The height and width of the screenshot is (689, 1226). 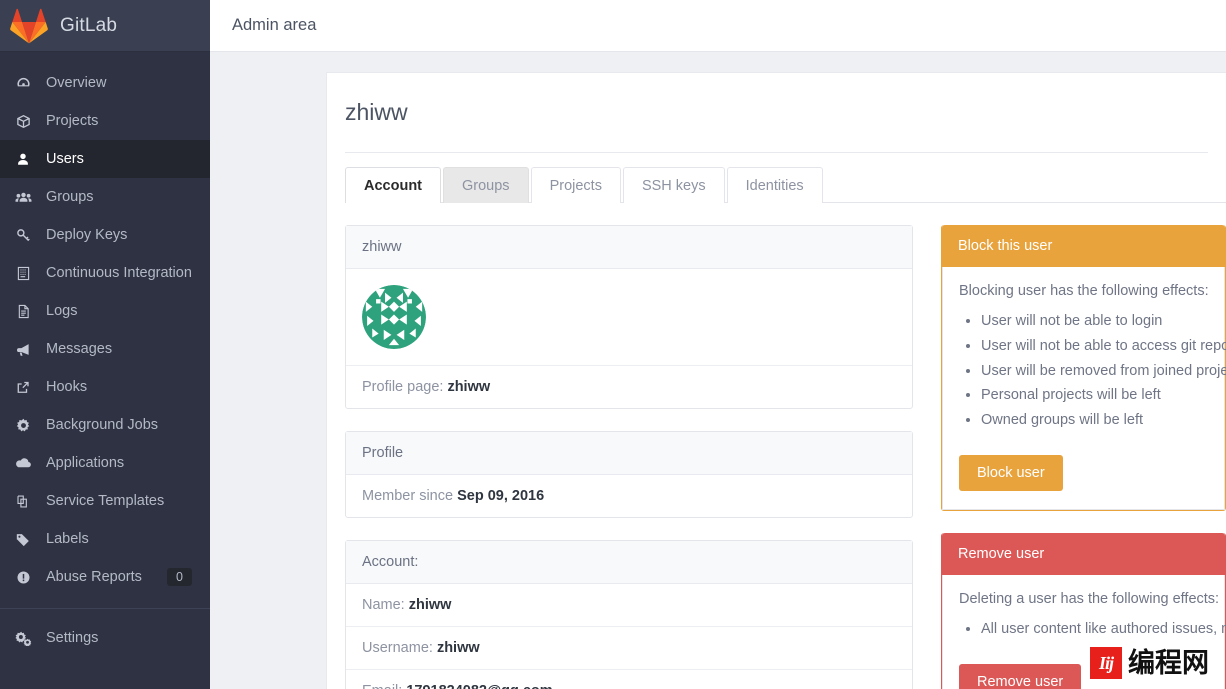 What do you see at coordinates (102, 425) in the screenshot?
I see `sidebar-item-label: Background Jobs` at bounding box center [102, 425].